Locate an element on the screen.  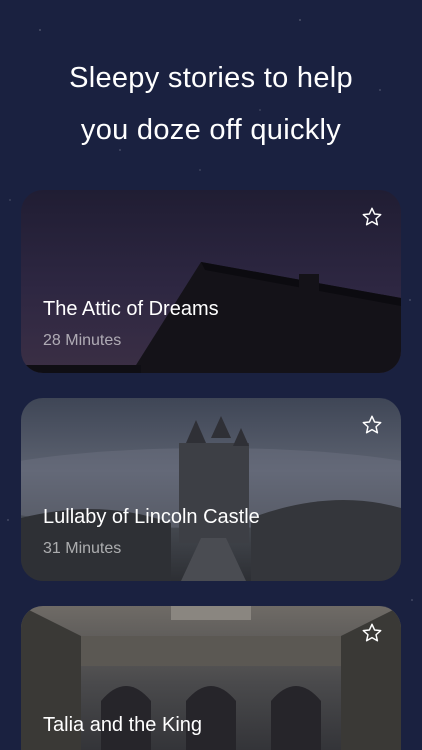
headline-line-1: Sleepy stories to help is located at coordinates (211, 78).